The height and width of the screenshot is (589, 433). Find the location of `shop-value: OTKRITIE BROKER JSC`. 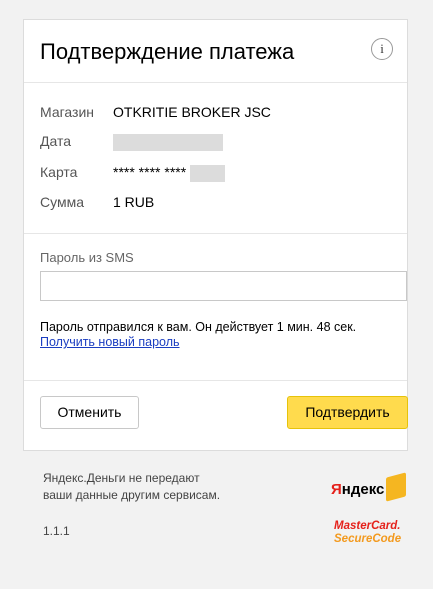

shop-value: OTKRITIE BROKER JSC is located at coordinates (192, 112).